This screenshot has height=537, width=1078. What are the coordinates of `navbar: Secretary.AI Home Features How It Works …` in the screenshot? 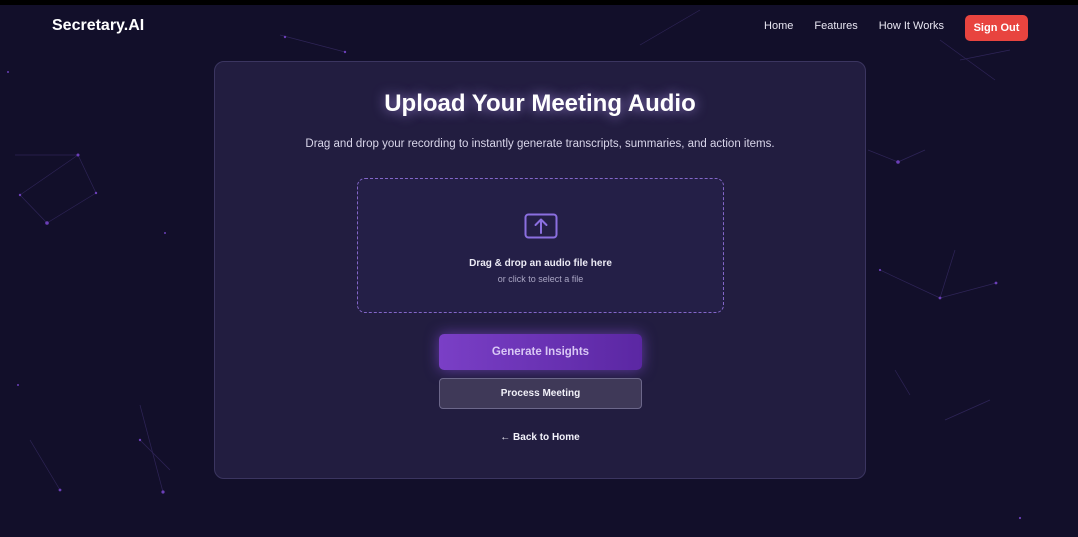 It's located at (539, 28).